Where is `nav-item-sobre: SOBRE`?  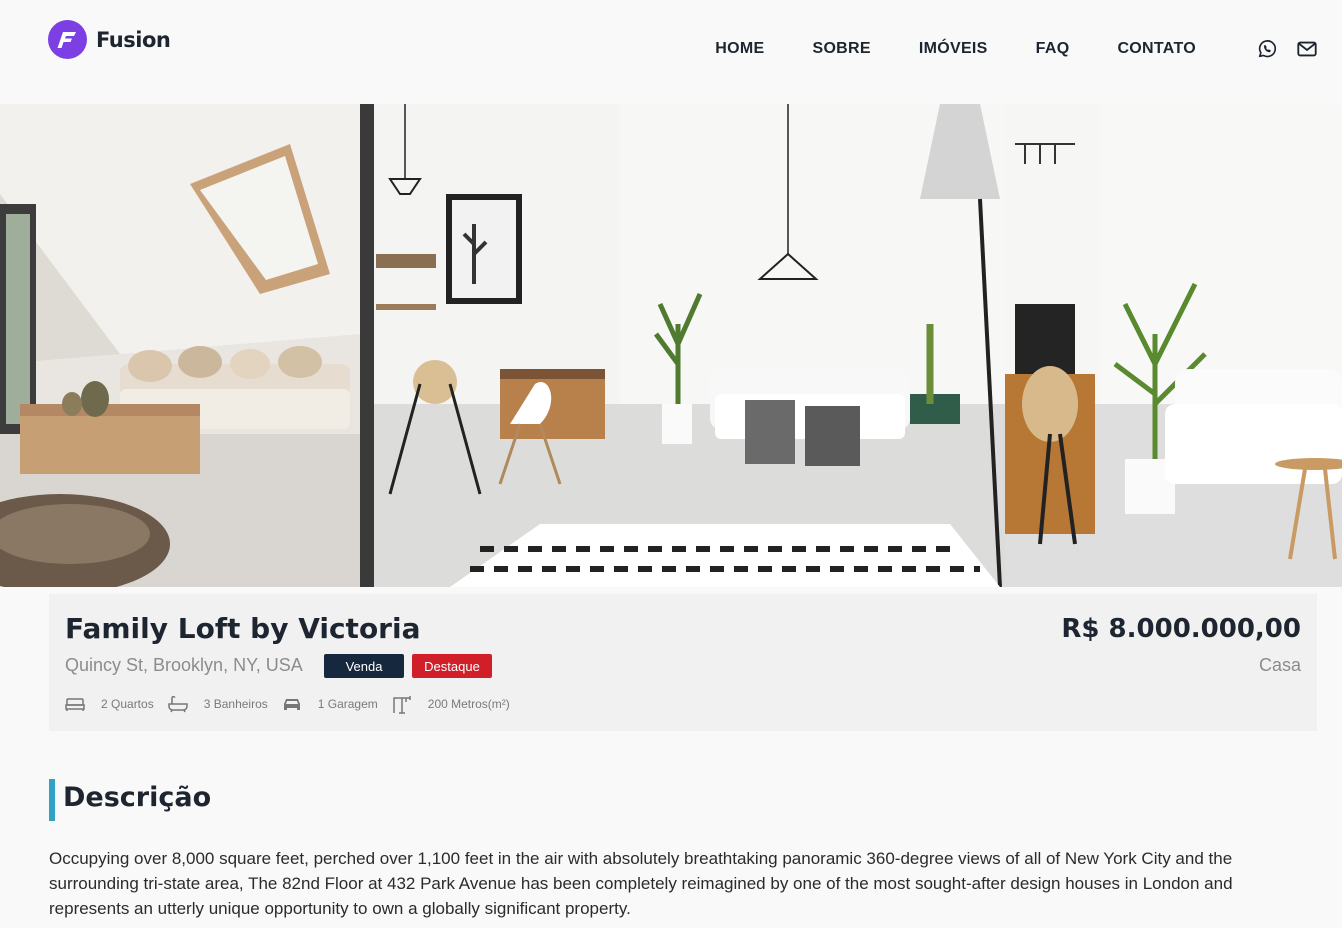
nav-item-sobre: SOBRE is located at coordinates (841, 49).